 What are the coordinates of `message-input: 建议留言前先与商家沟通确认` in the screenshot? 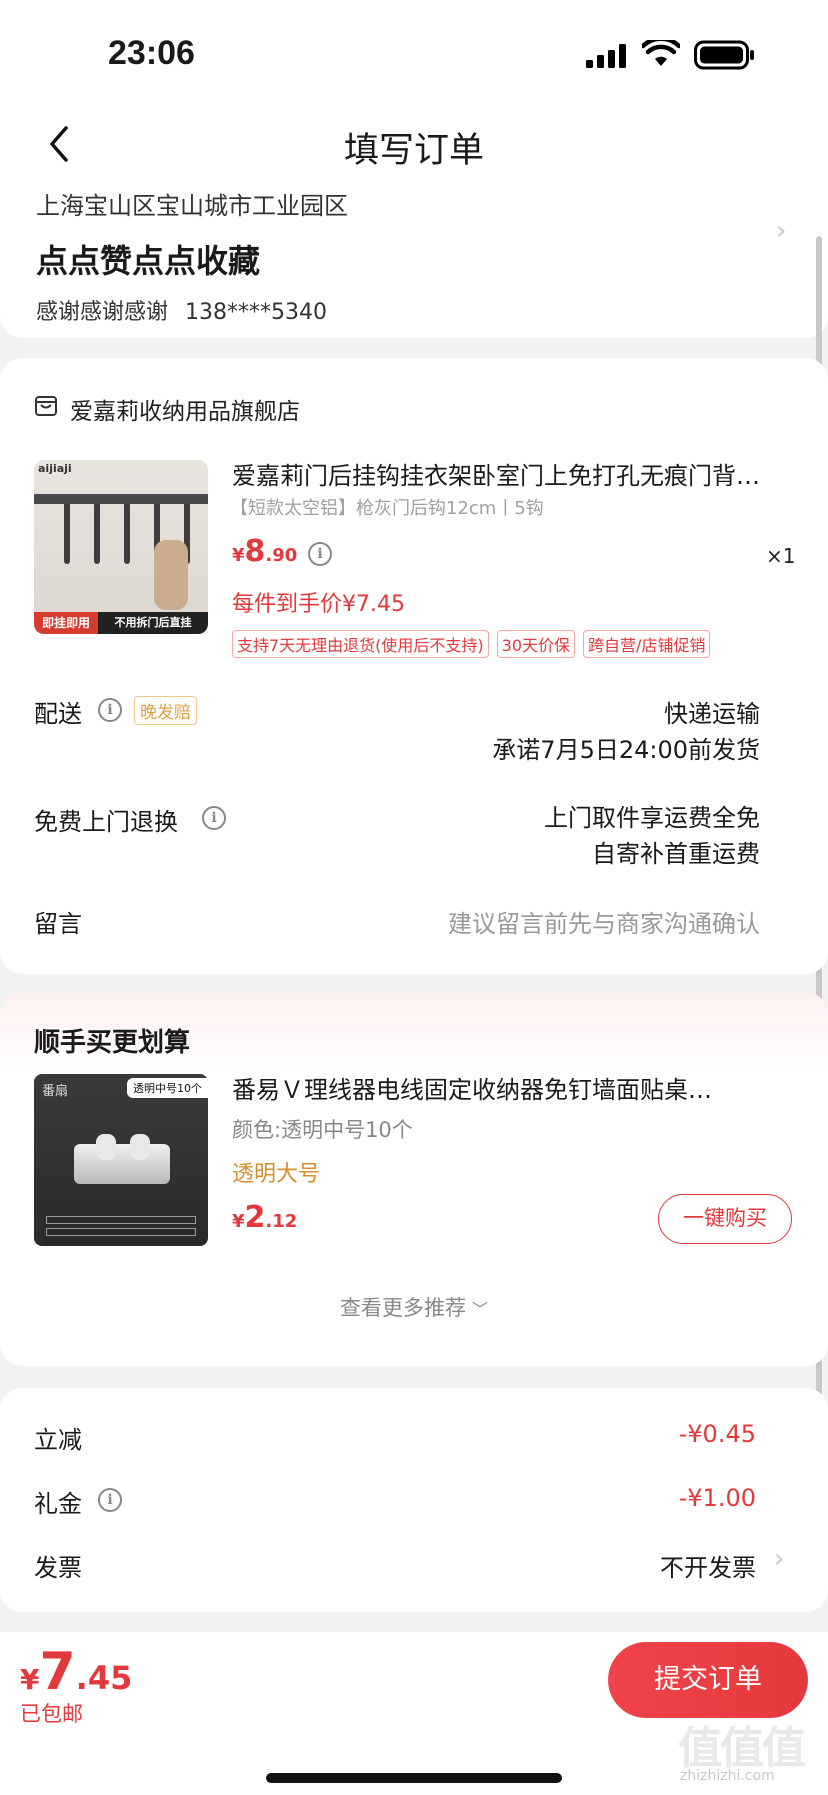 It's located at (604, 921).